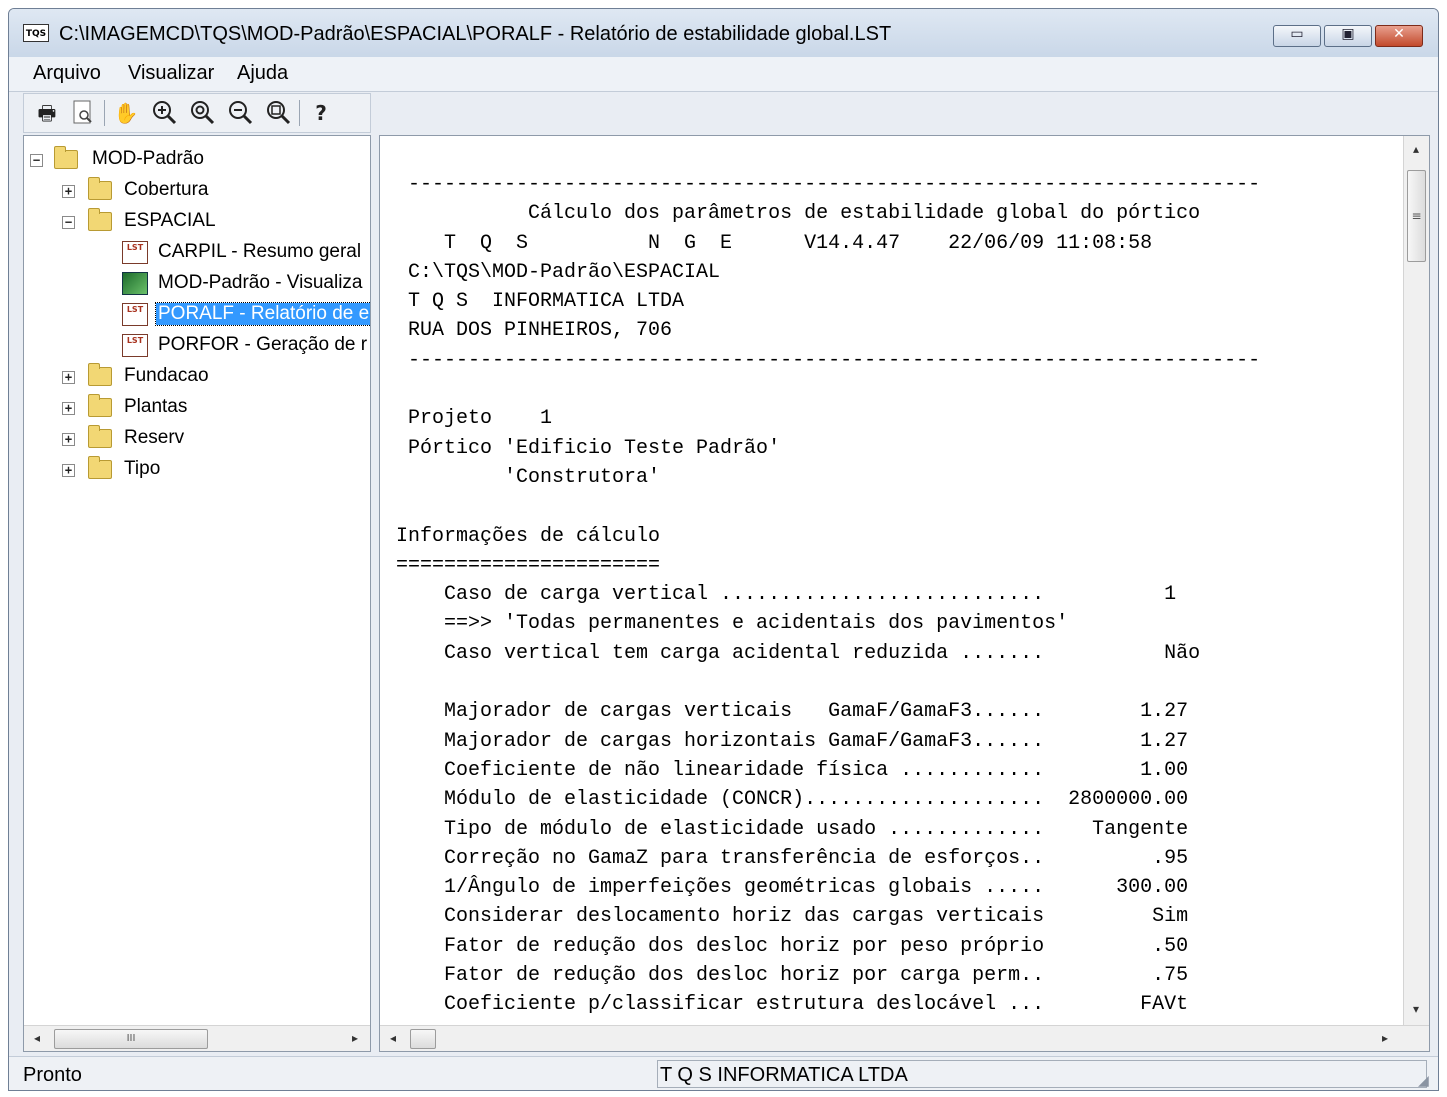 The height and width of the screenshot is (1097, 1447). I want to click on help-icon: ?, so click(321, 113).